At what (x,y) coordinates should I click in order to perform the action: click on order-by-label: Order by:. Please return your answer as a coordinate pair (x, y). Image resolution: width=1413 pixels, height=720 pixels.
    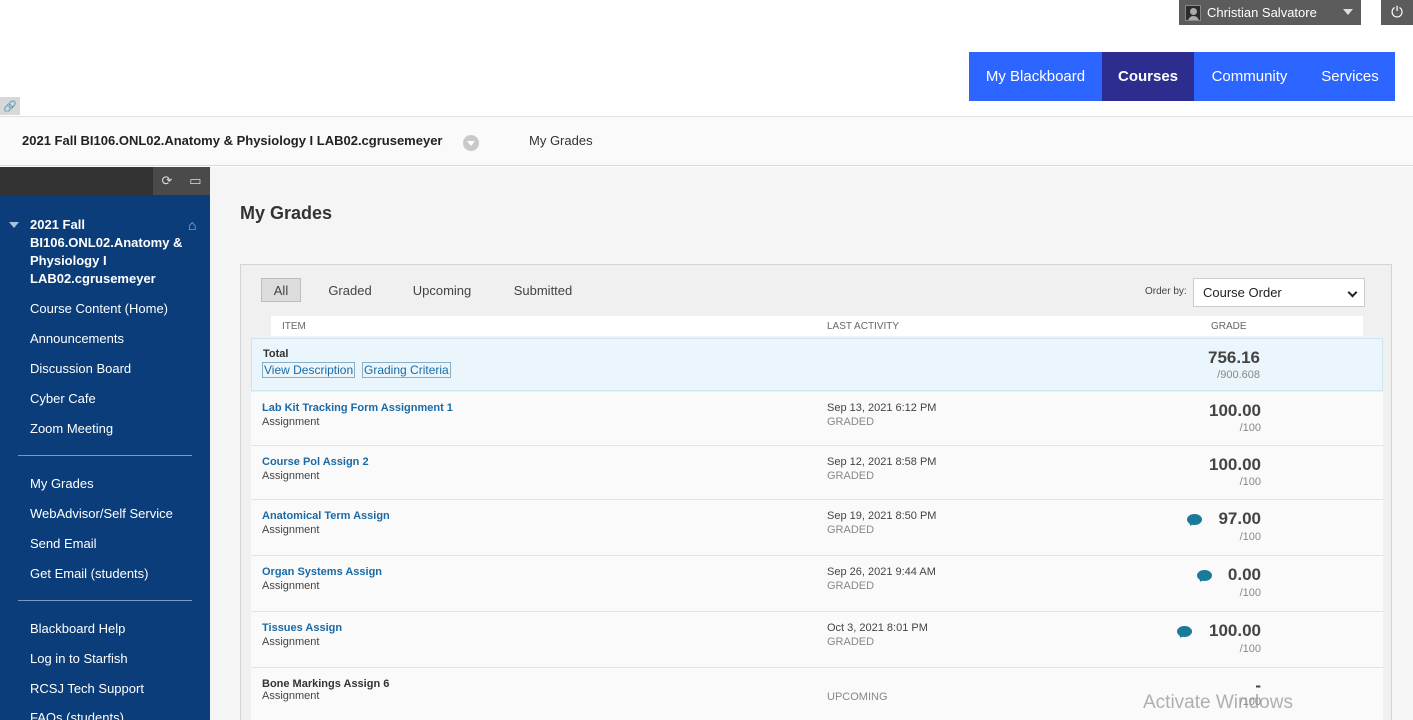
    Looking at the image, I should click on (1166, 291).